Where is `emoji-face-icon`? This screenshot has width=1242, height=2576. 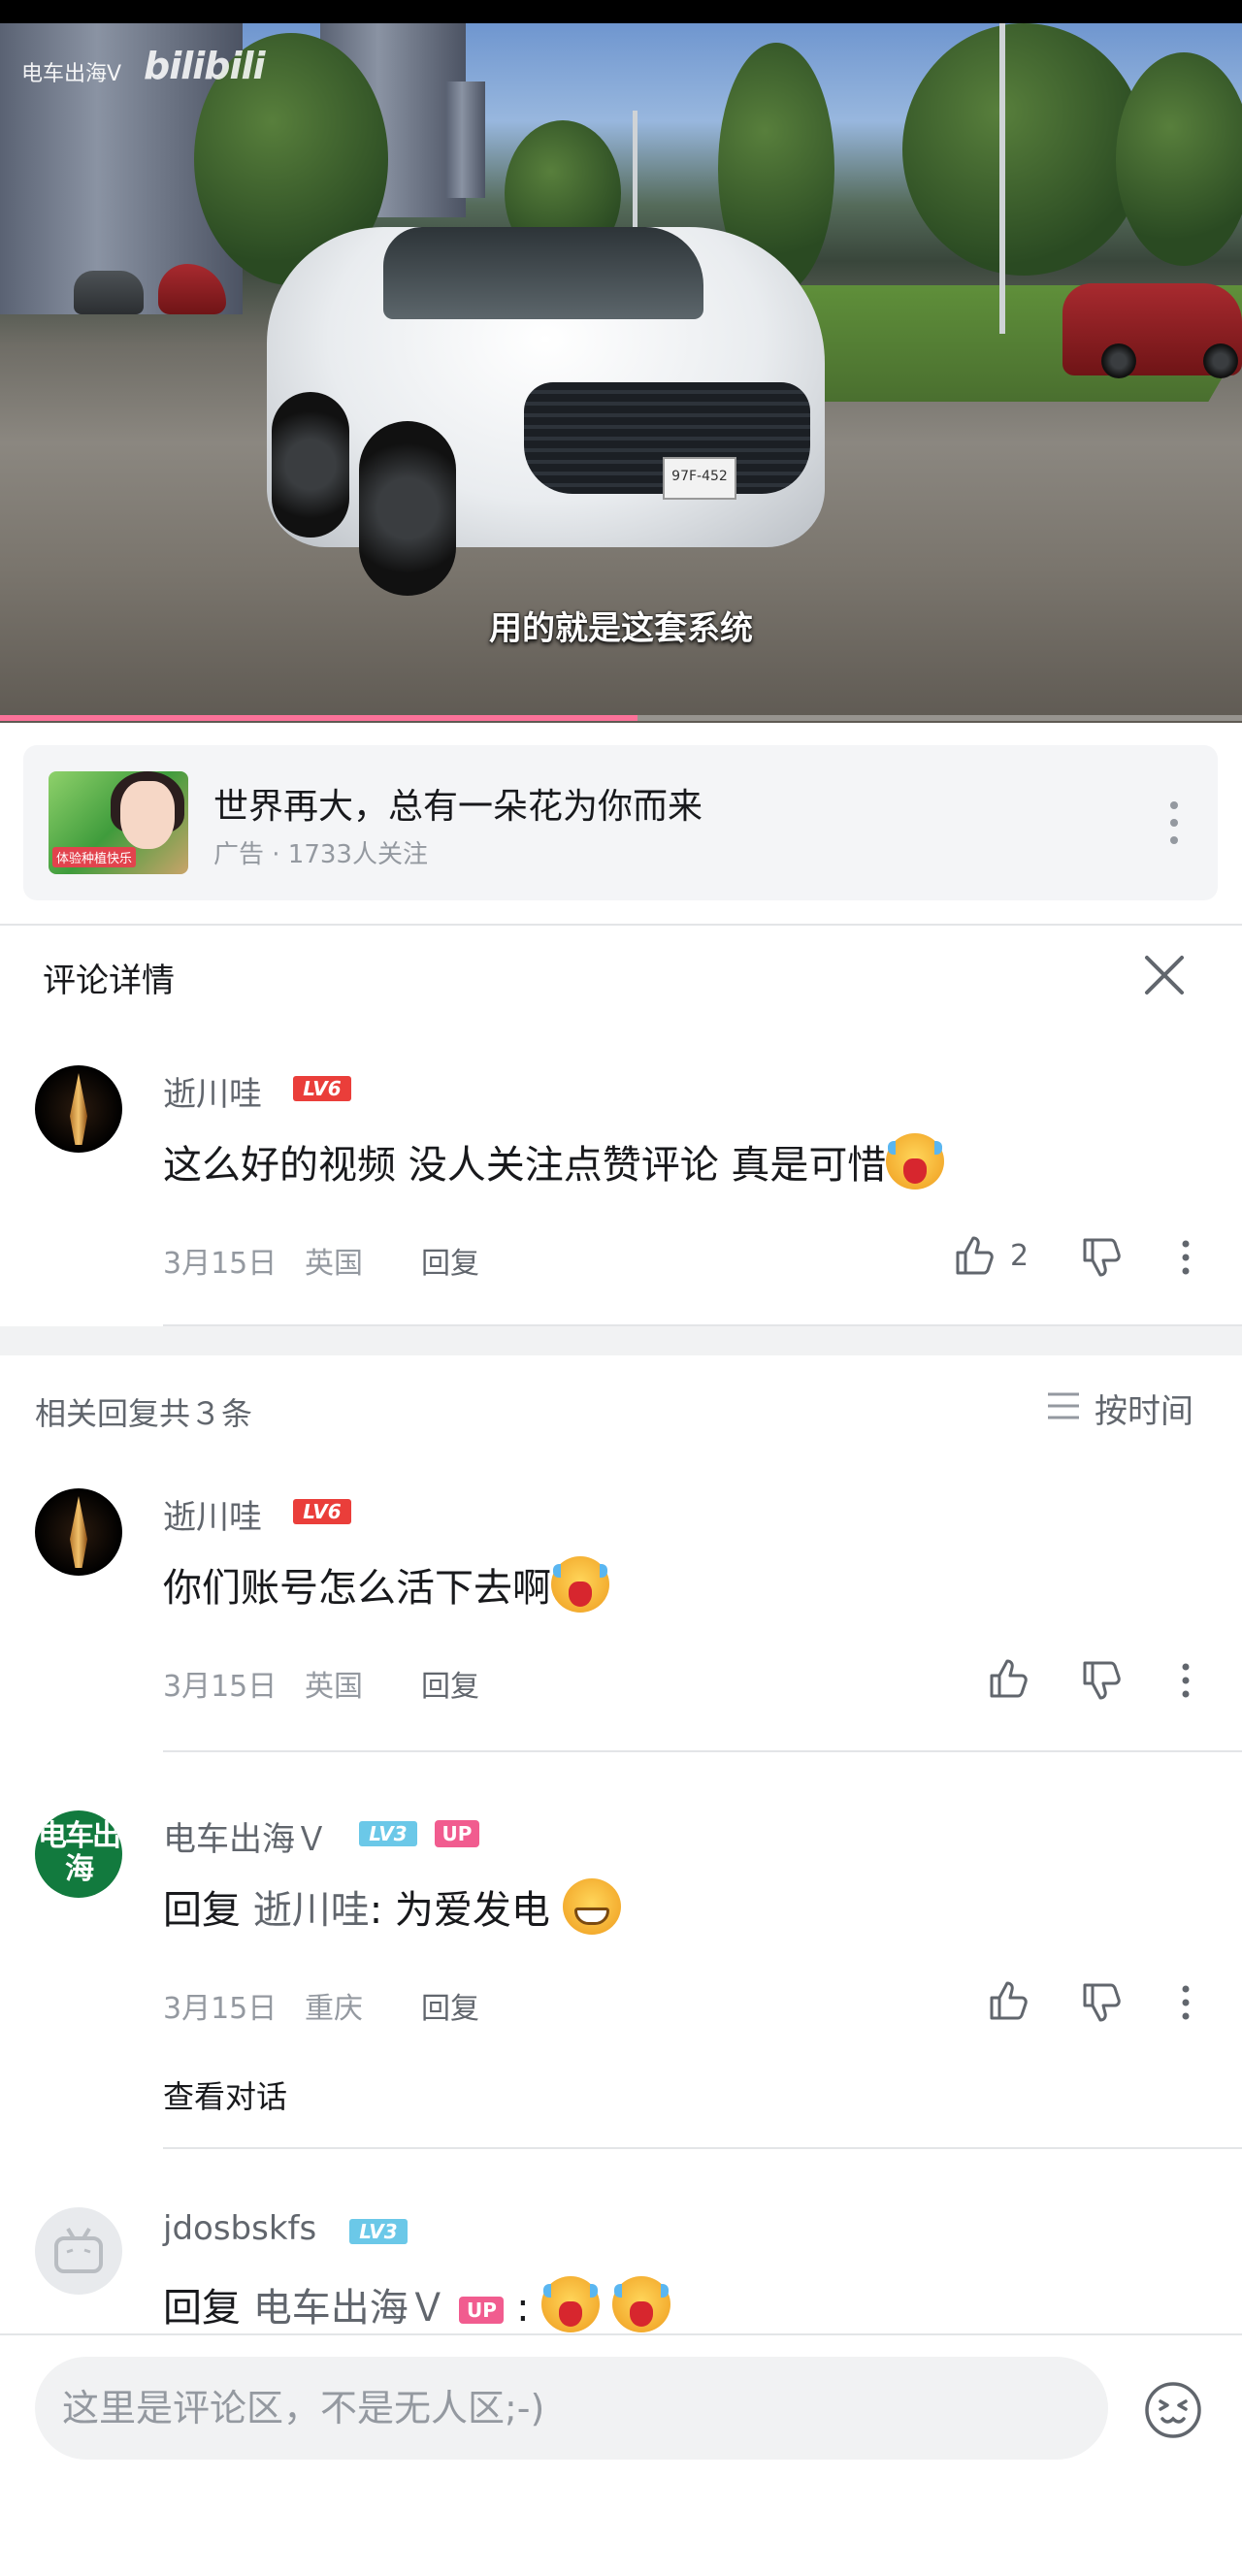 emoji-face-icon is located at coordinates (1173, 2410).